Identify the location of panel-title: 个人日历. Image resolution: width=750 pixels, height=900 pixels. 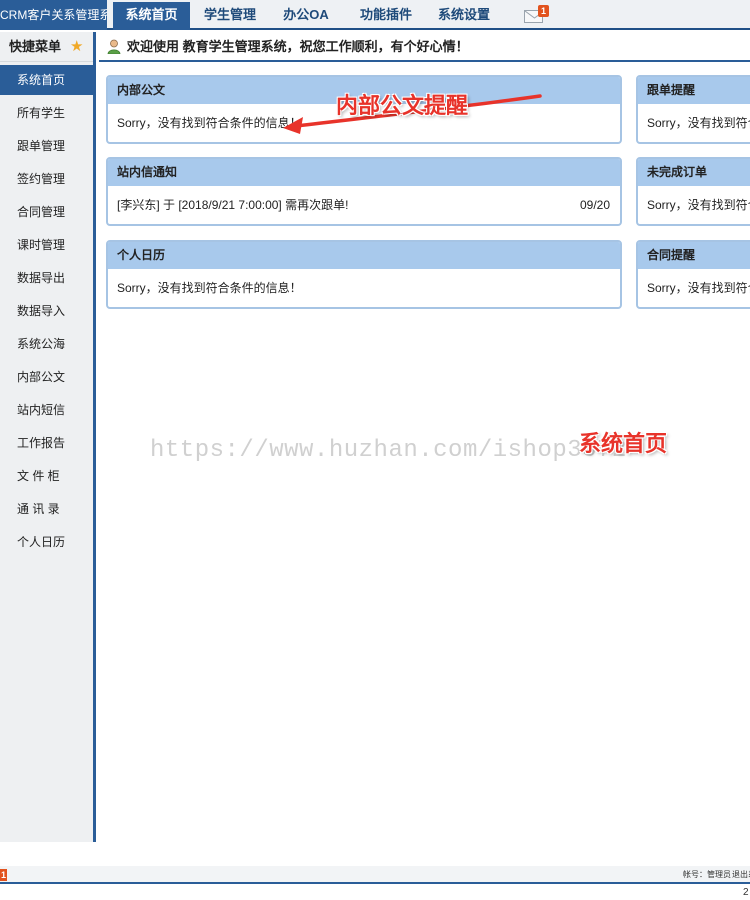
(364, 255).